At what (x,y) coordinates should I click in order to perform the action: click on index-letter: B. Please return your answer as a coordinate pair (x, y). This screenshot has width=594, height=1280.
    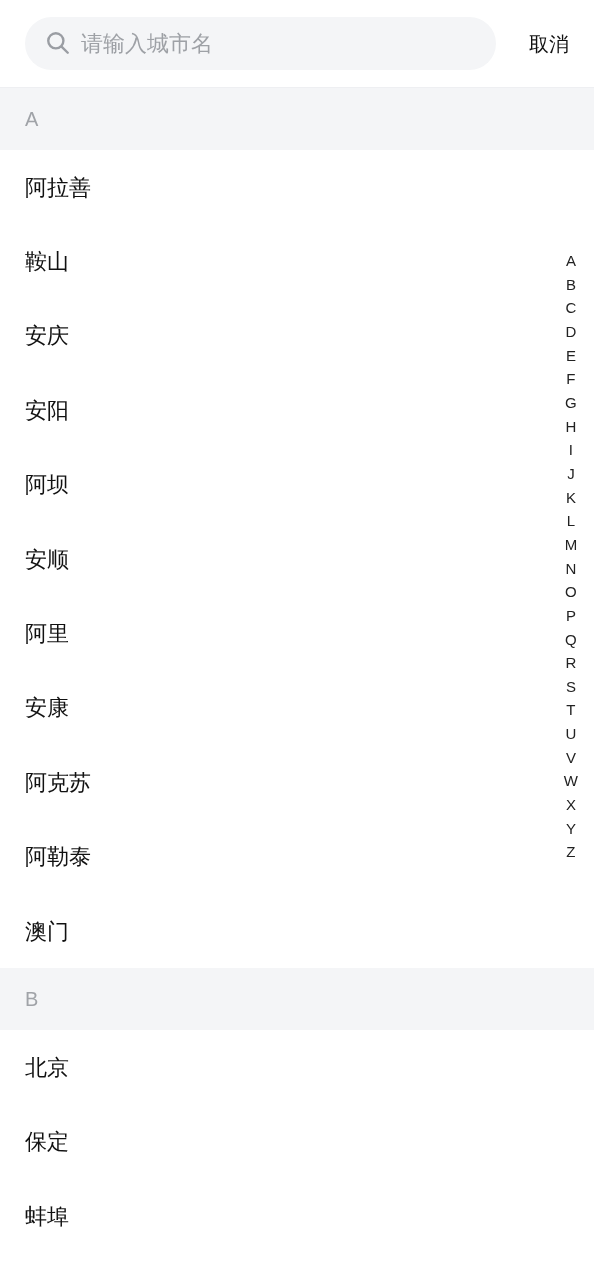
    Looking at the image, I should click on (570, 284).